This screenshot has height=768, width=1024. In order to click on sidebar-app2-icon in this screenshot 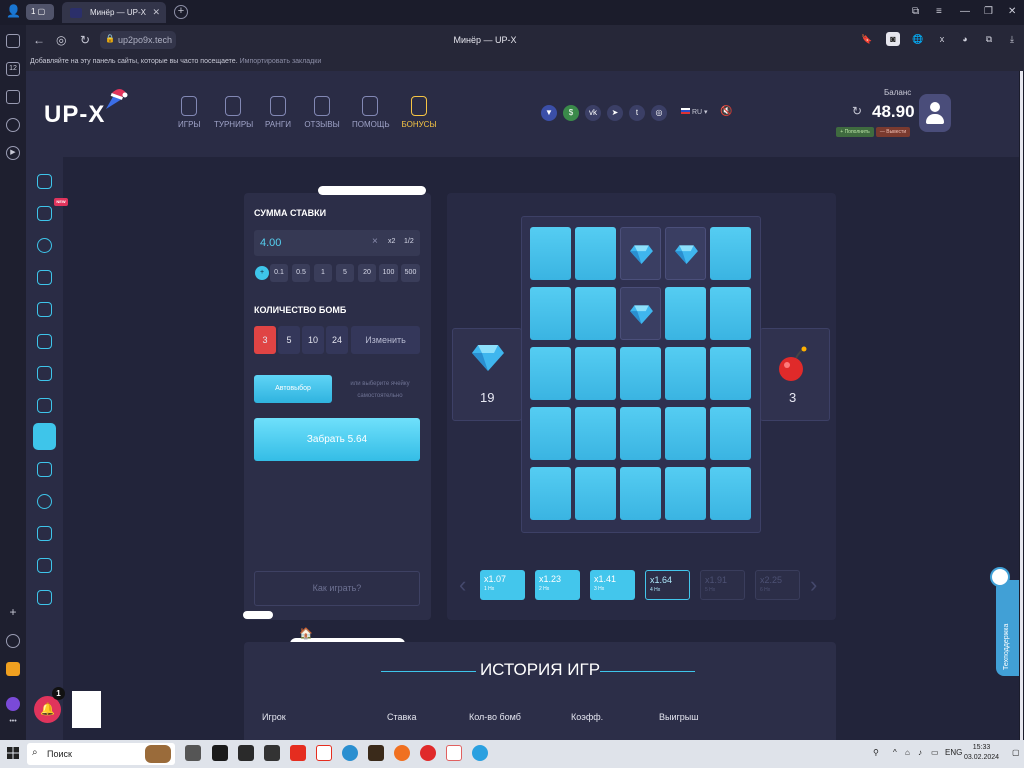, I will do `click(13, 669)`.